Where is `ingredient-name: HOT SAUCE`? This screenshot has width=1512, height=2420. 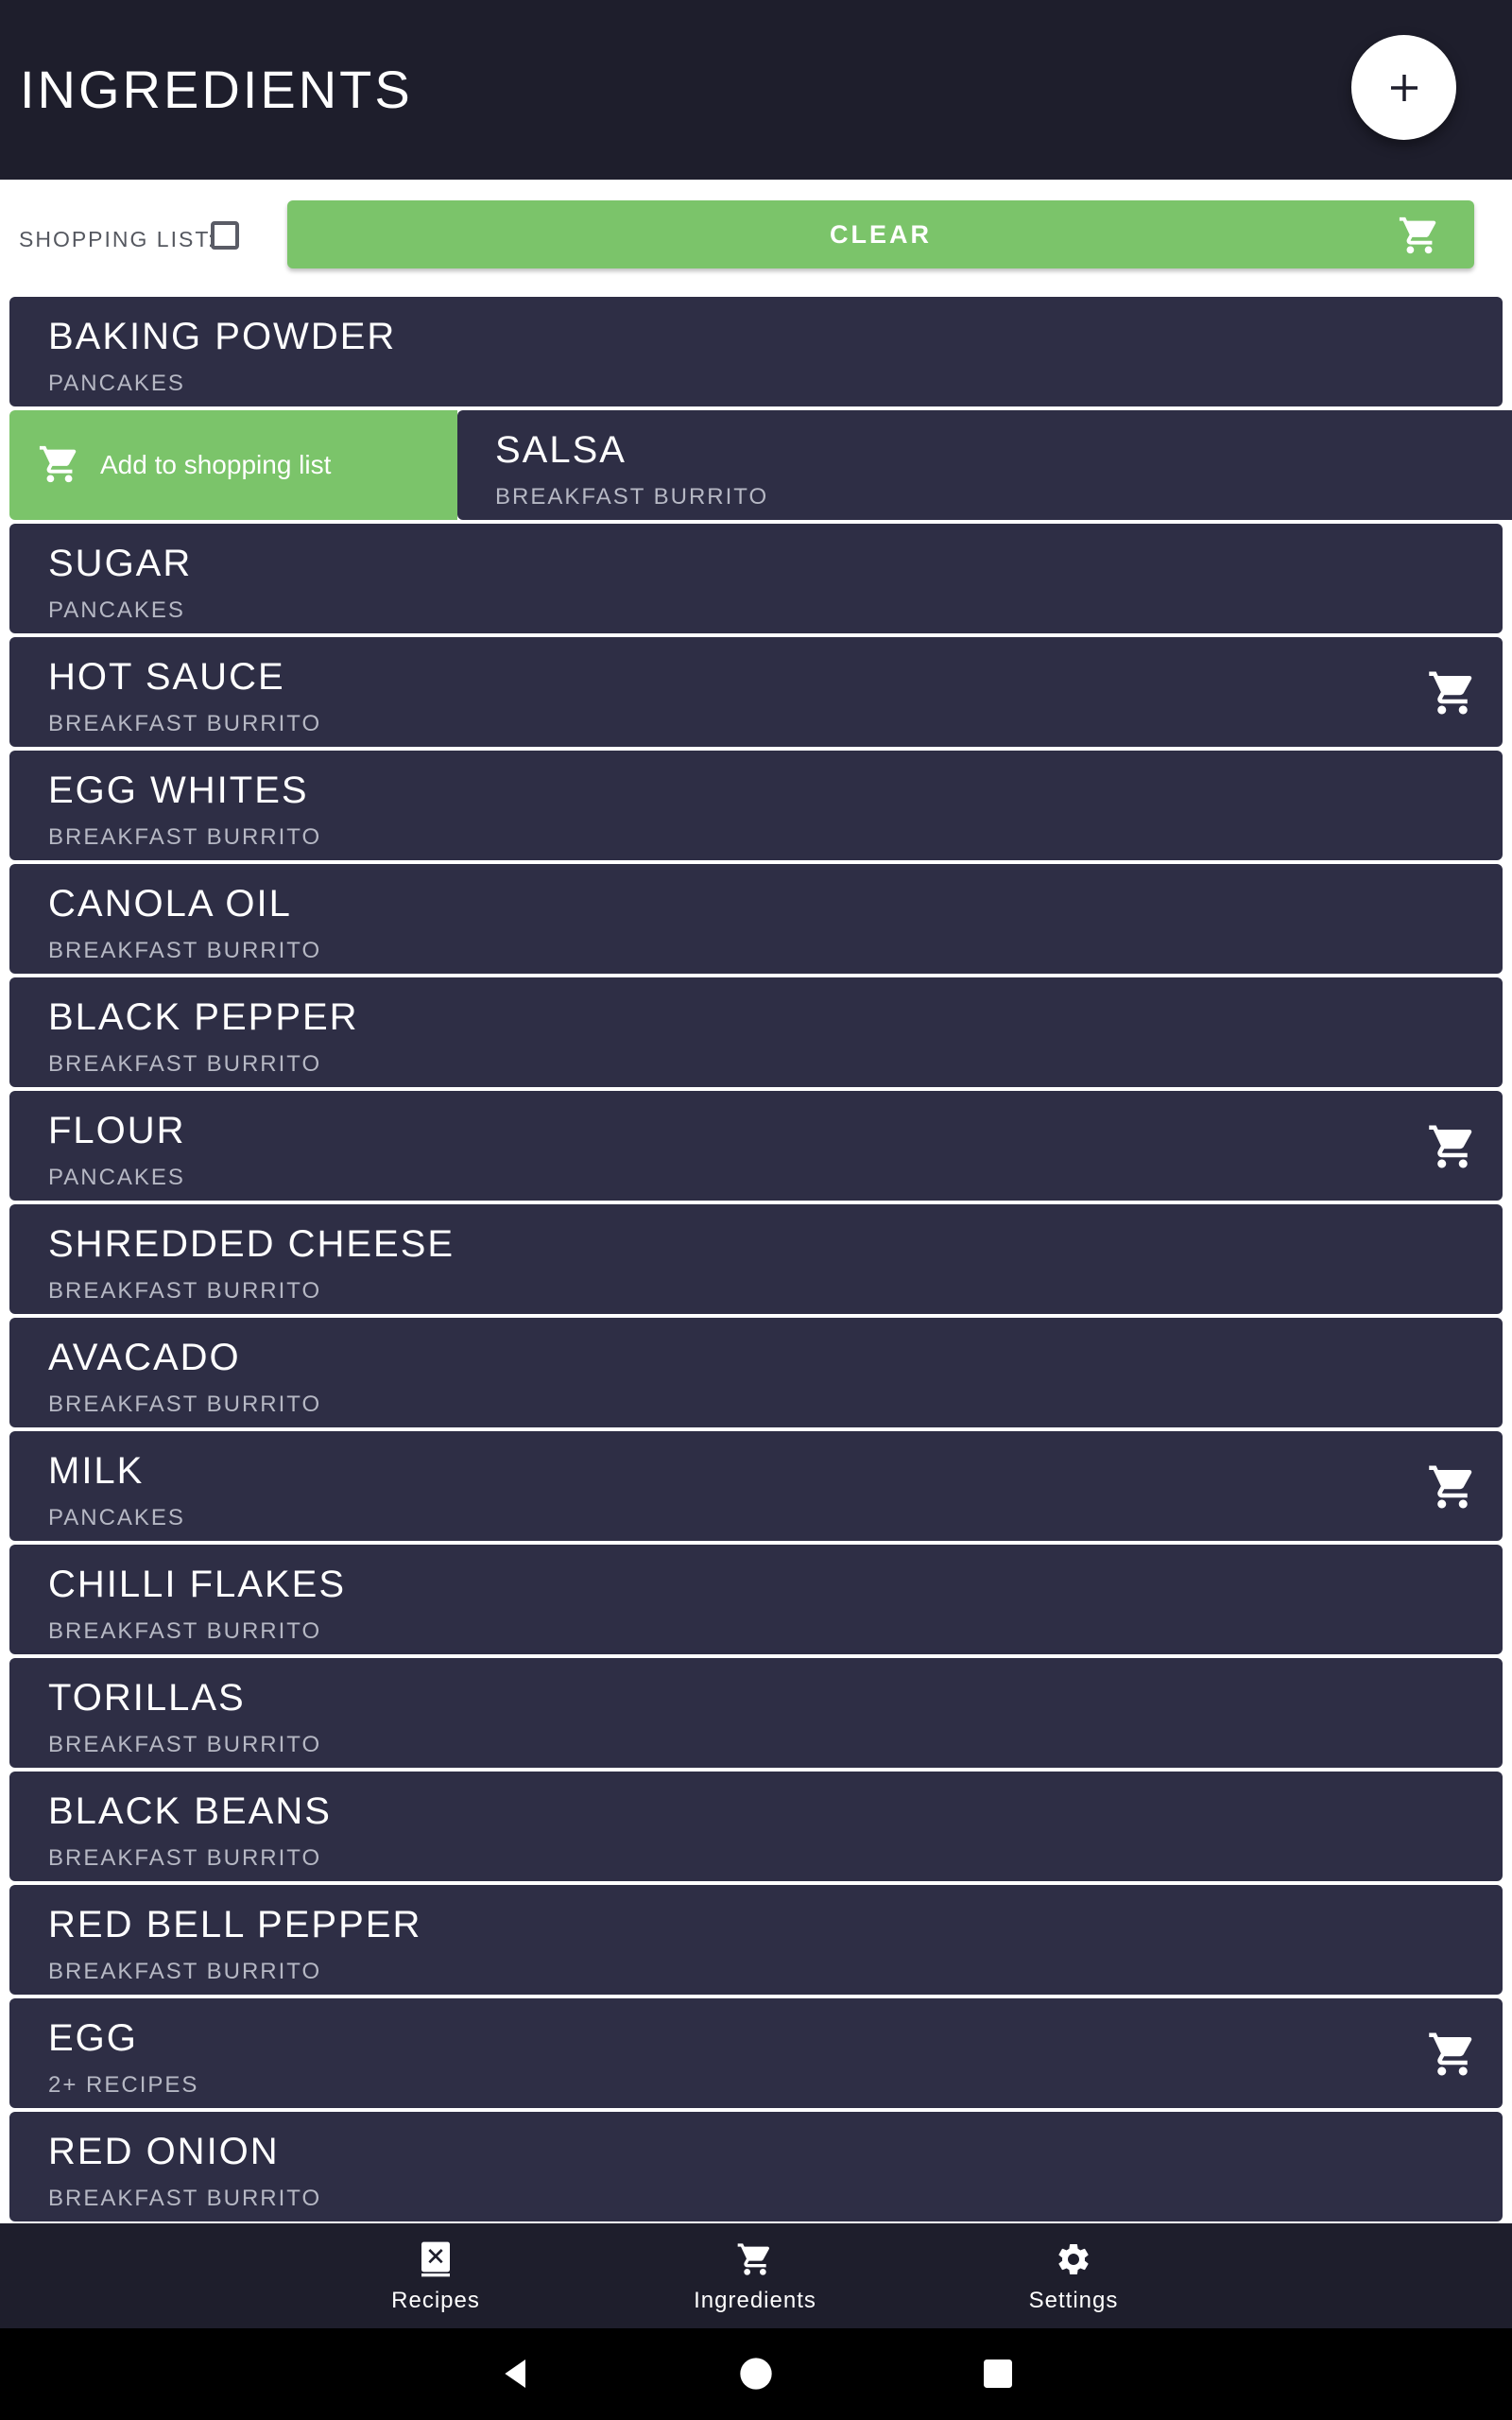 ingredient-name: HOT SAUCE is located at coordinates (166, 677).